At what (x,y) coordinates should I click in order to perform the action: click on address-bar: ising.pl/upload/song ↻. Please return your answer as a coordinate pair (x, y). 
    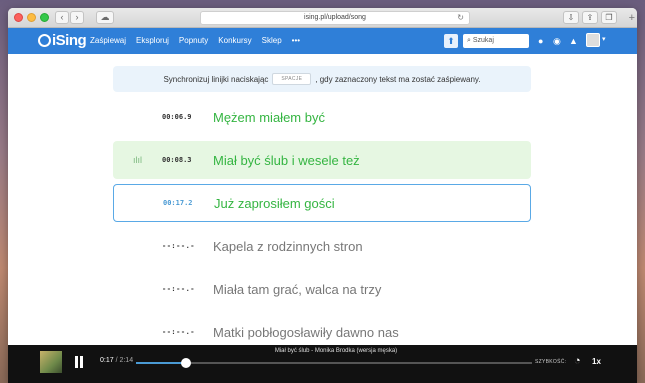
    Looking at the image, I should click on (335, 18).